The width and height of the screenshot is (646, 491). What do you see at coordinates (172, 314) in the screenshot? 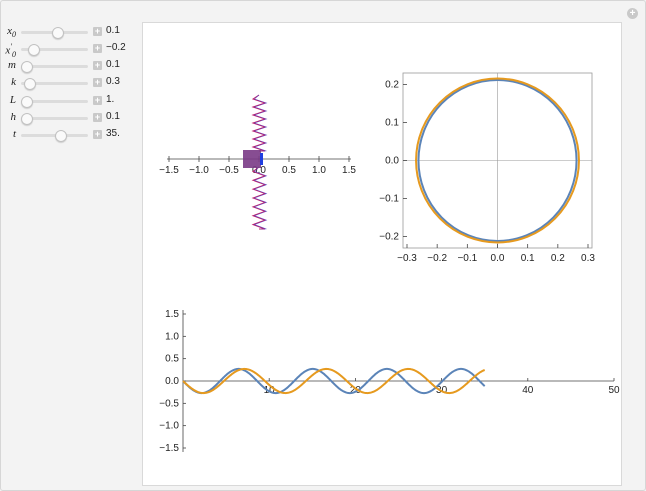
I see `time-y-tick-label: 1.5` at bounding box center [172, 314].